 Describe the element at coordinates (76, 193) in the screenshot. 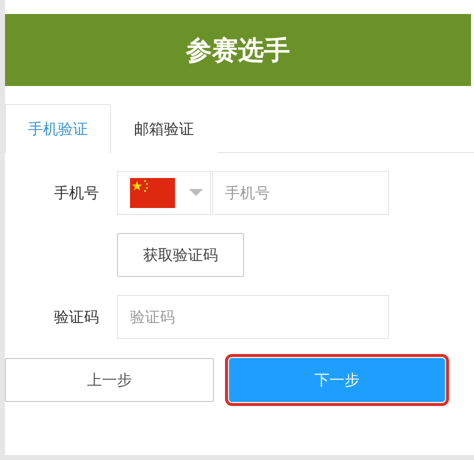

I see `field-label: 手机号` at that location.